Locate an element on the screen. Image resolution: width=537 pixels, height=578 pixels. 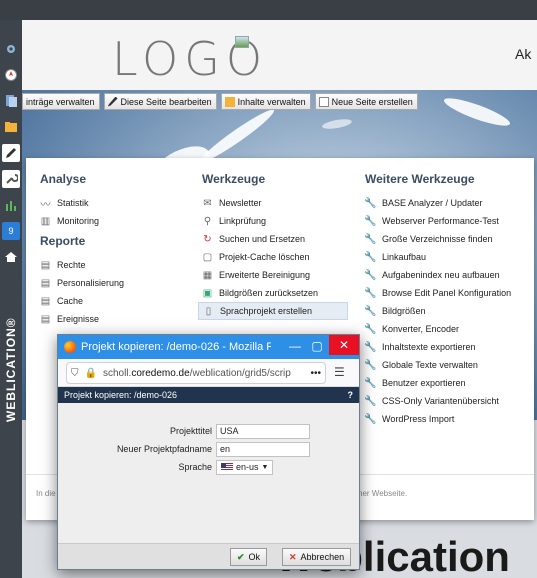
maximize-button: ▢ is located at coordinates (317, 347).